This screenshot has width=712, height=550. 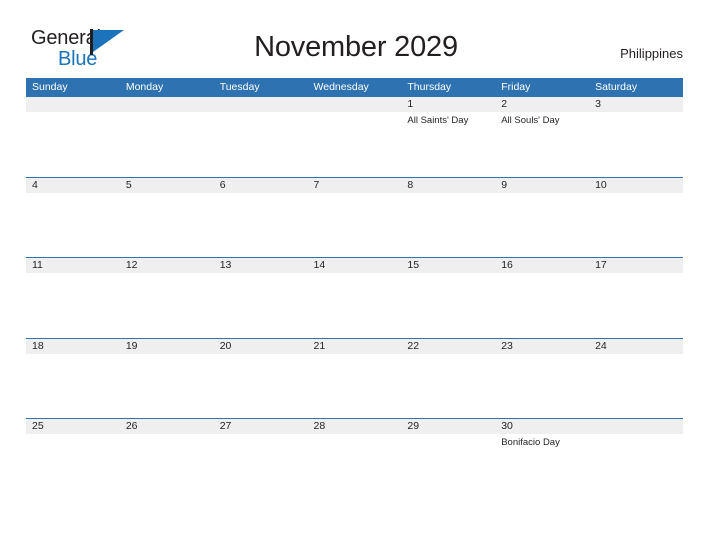 What do you see at coordinates (636, 104) in the screenshot?
I see `date-cell: 3` at bounding box center [636, 104].